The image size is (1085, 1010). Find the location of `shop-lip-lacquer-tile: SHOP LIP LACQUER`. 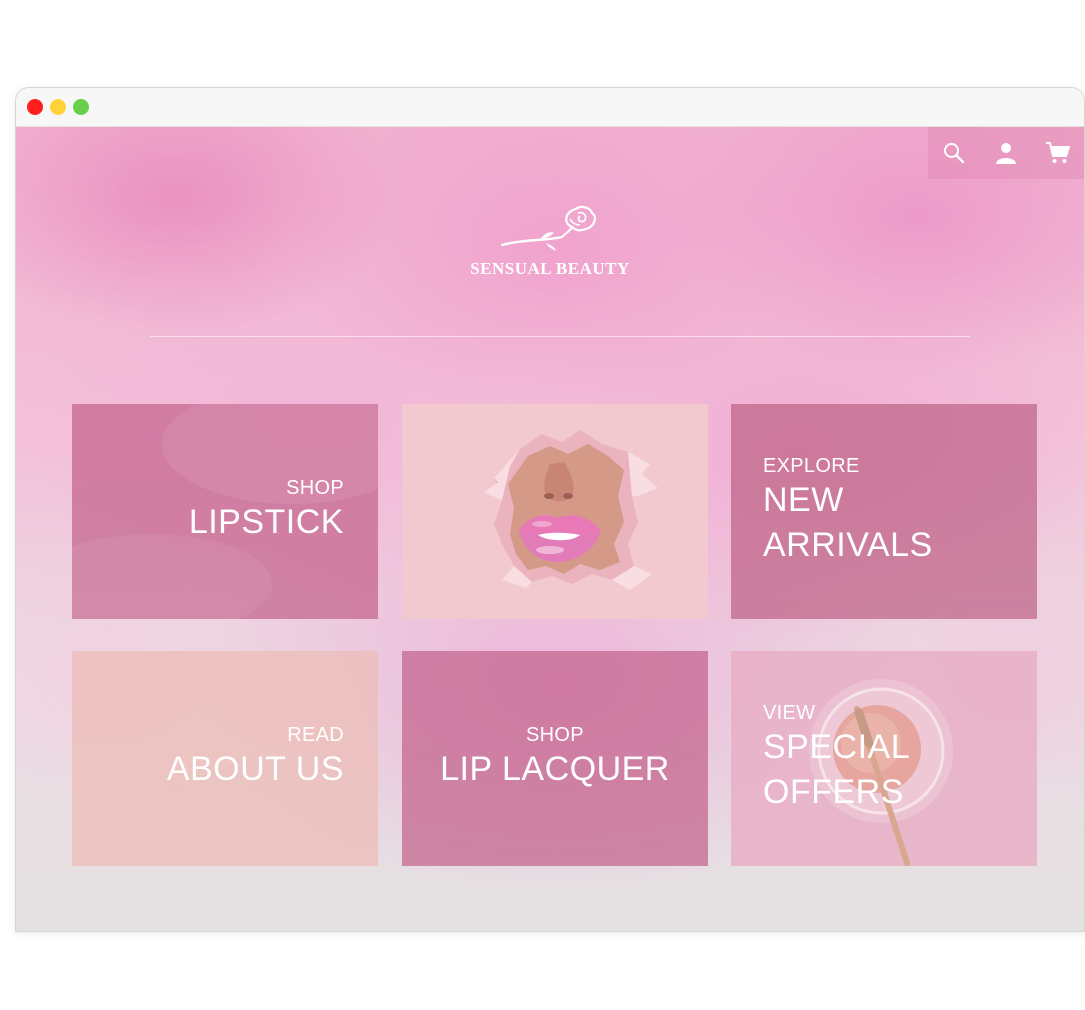

shop-lip-lacquer-tile: SHOP LIP LACQUER is located at coordinates (555, 758).